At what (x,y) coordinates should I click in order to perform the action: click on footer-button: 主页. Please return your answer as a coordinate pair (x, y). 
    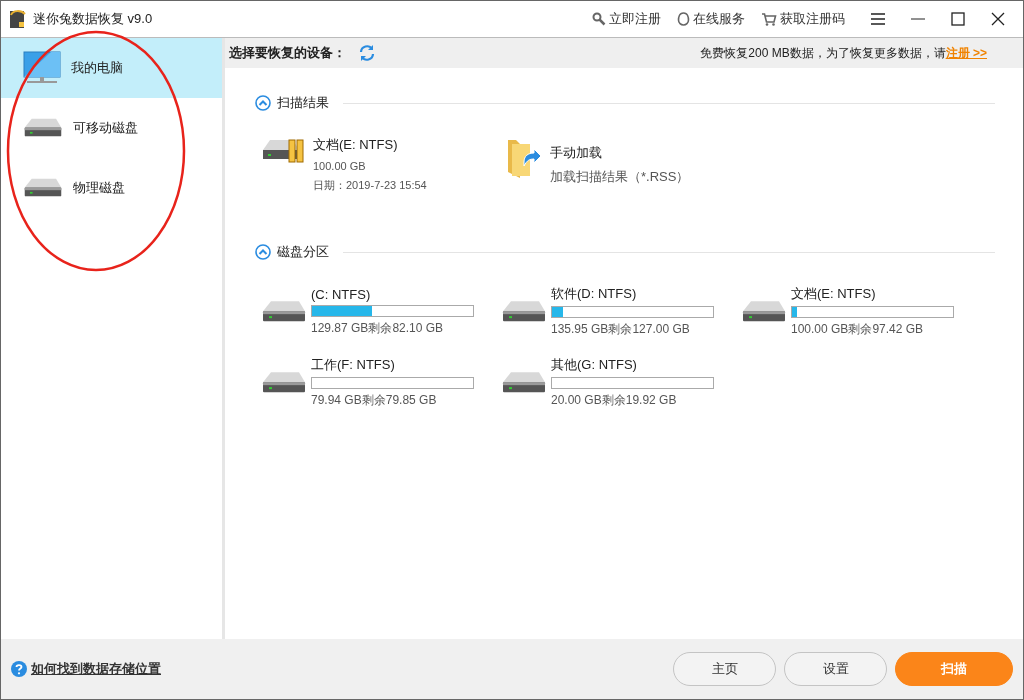
    Looking at the image, I should click on (724, 669).